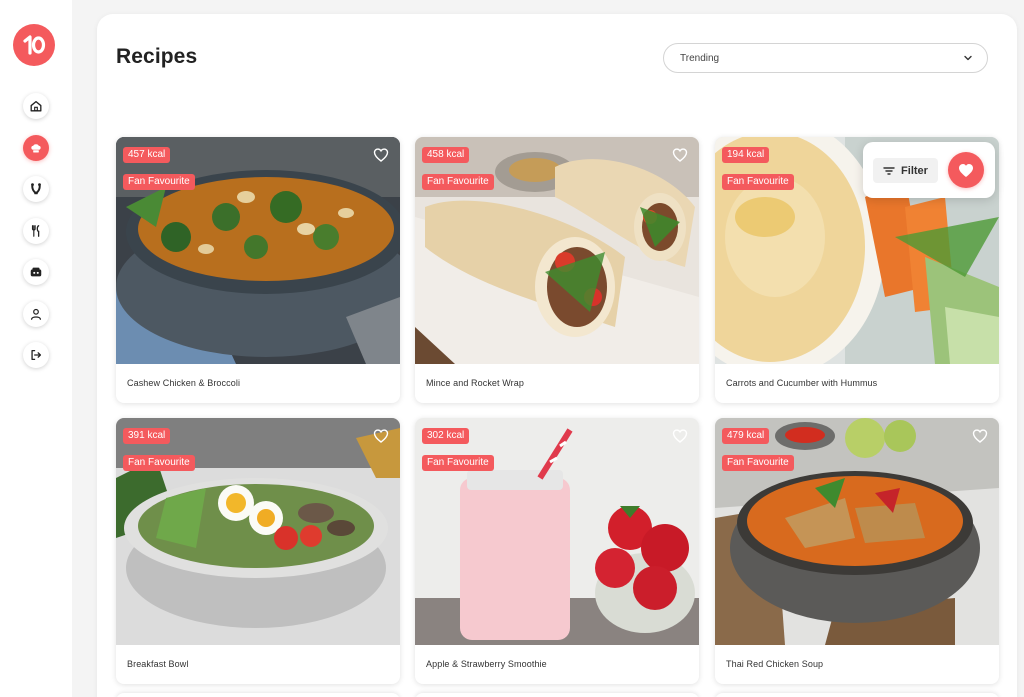 The width and height of the screenshot is (1024, 697). Describe the element at coordinates (157, 56) in the screenshot. I see `page-title: Recipes` at that location.